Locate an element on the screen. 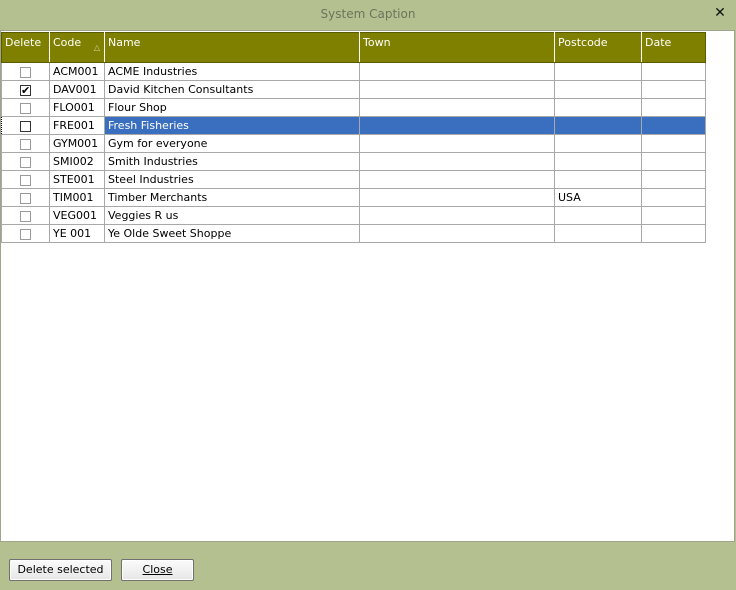  close-icon: ✕ is located at coordinates (720, 13).